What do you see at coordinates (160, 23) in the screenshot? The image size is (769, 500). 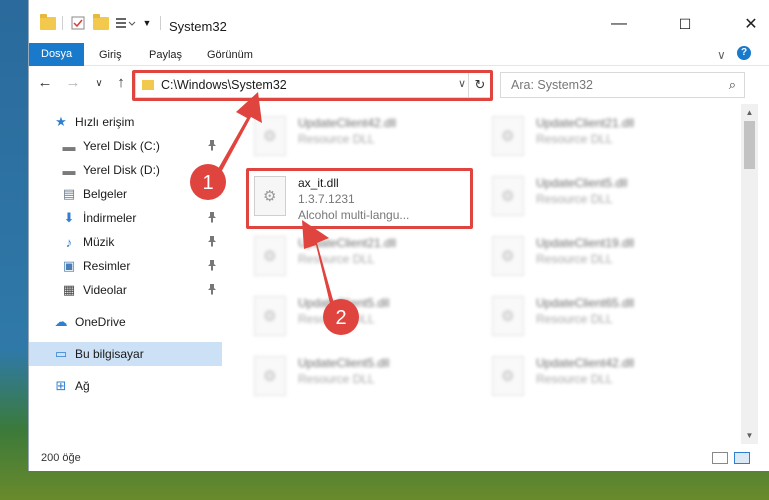 I see `title-separator` at bounding box center [160, 23].